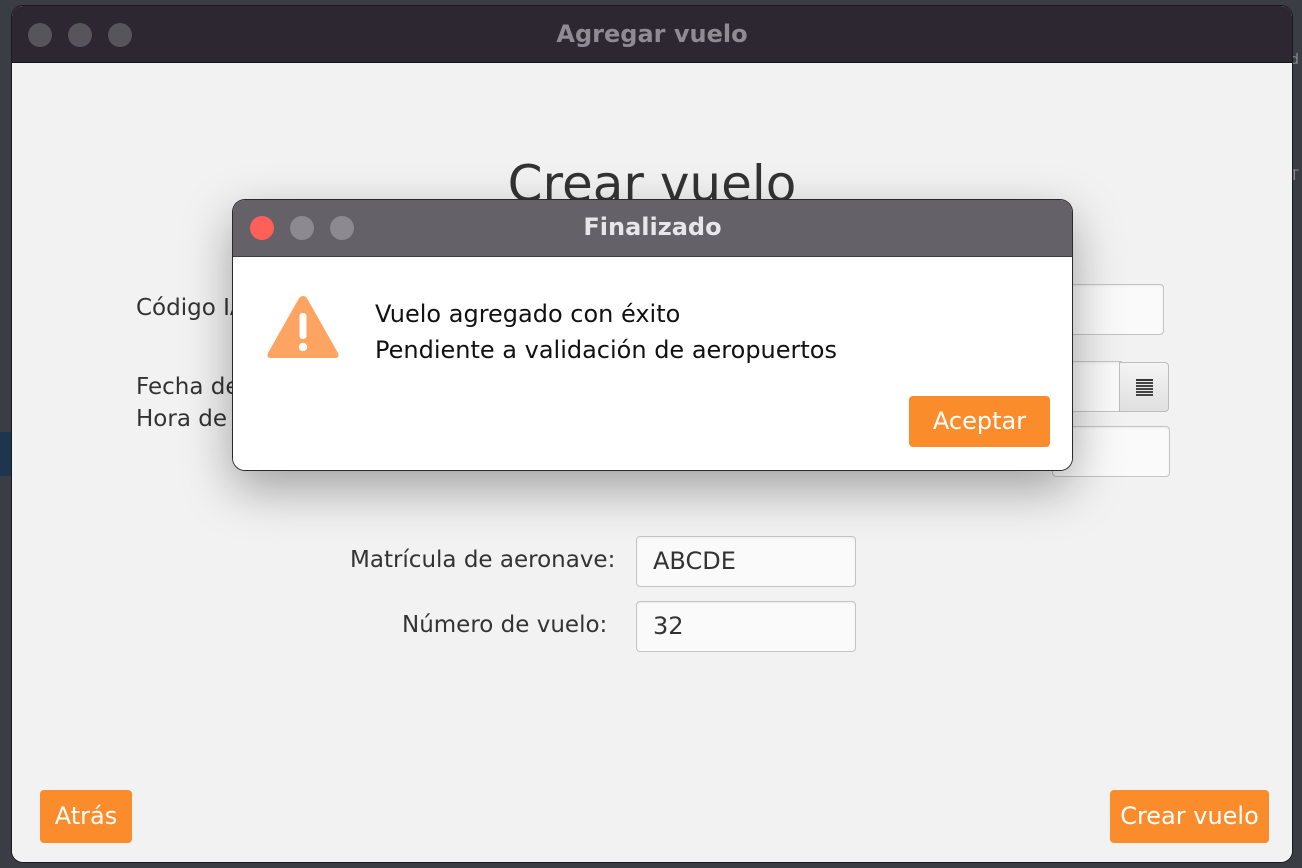 The width and height of the screenshot is (1302, 868). What do you see at coordinates (303, 327) in the screenshot?
I see `warning-icon` at bounding box center [303, 327].